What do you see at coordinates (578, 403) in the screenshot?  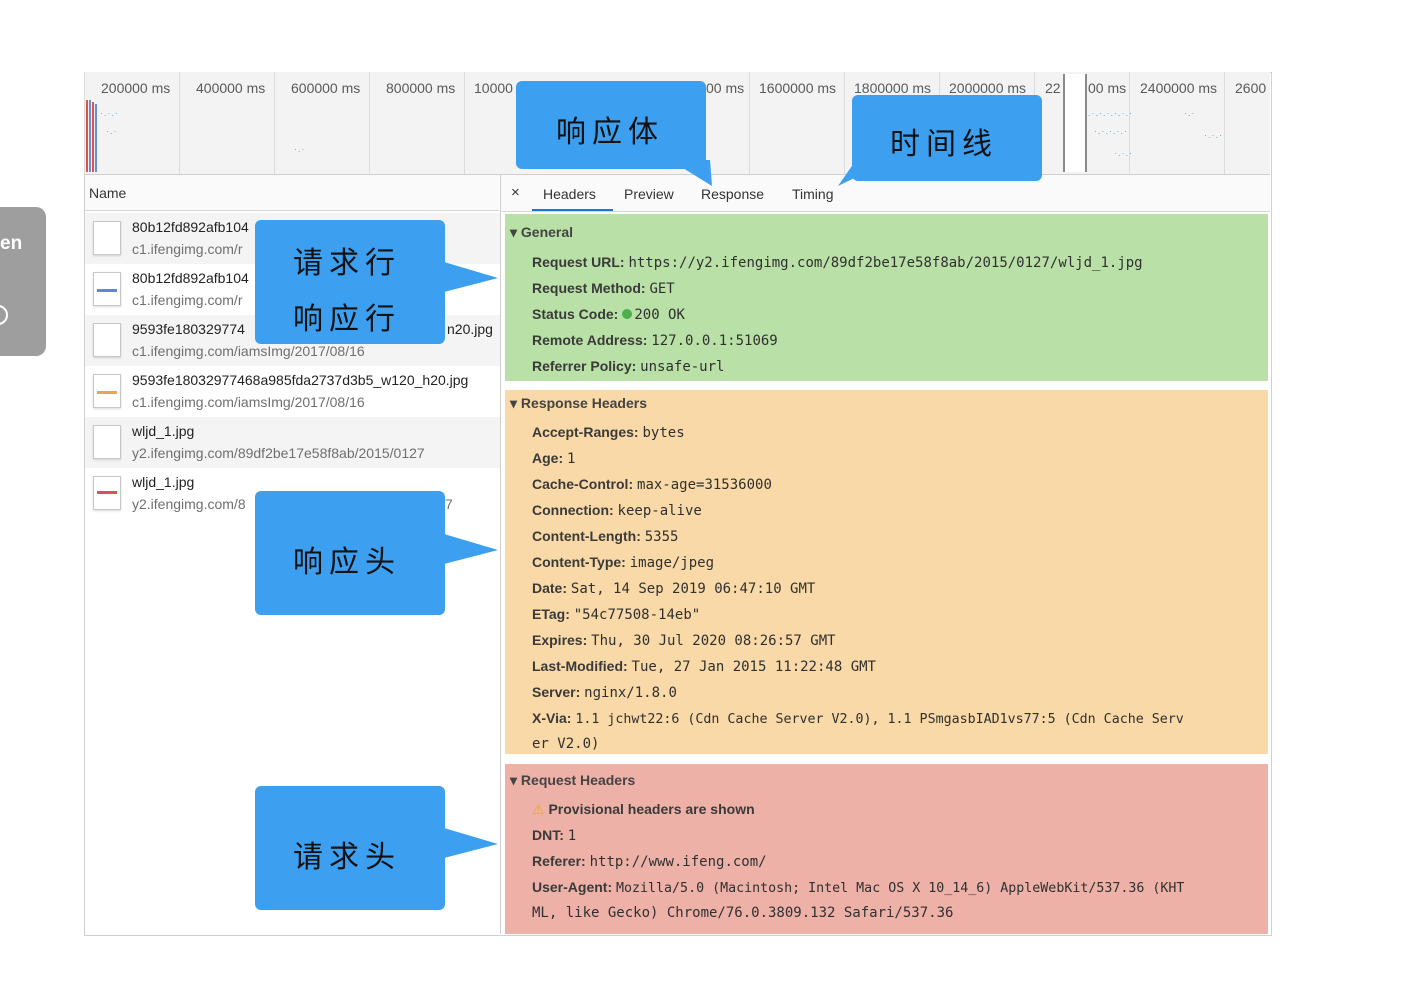 I see `response-headers-toggle: ▾ Response Headers` at bounding box center [578, 403].